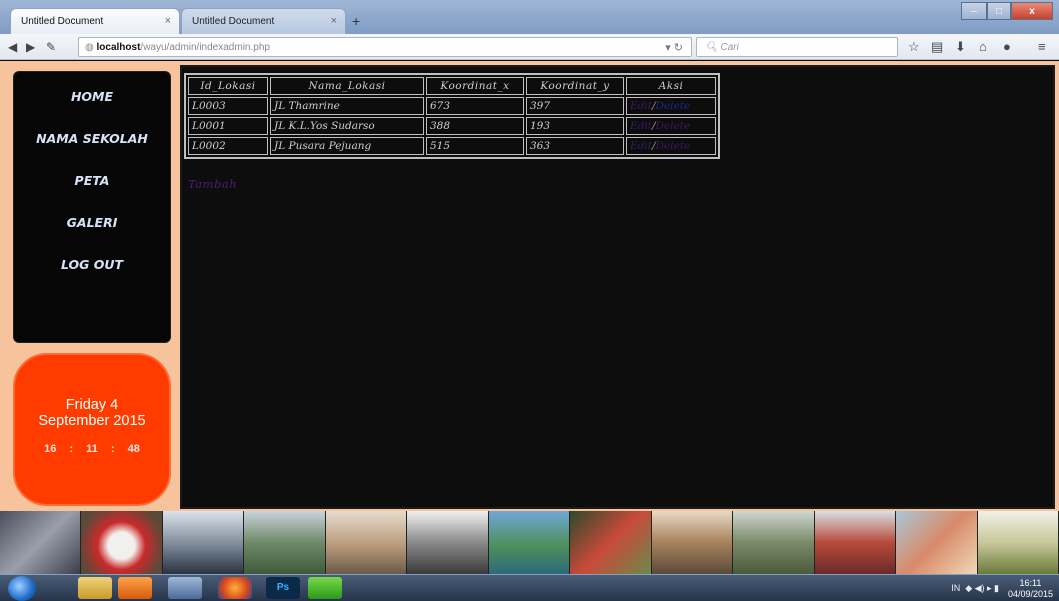  I want to click on cell-koordinat-y: 363, so click(575, 146).